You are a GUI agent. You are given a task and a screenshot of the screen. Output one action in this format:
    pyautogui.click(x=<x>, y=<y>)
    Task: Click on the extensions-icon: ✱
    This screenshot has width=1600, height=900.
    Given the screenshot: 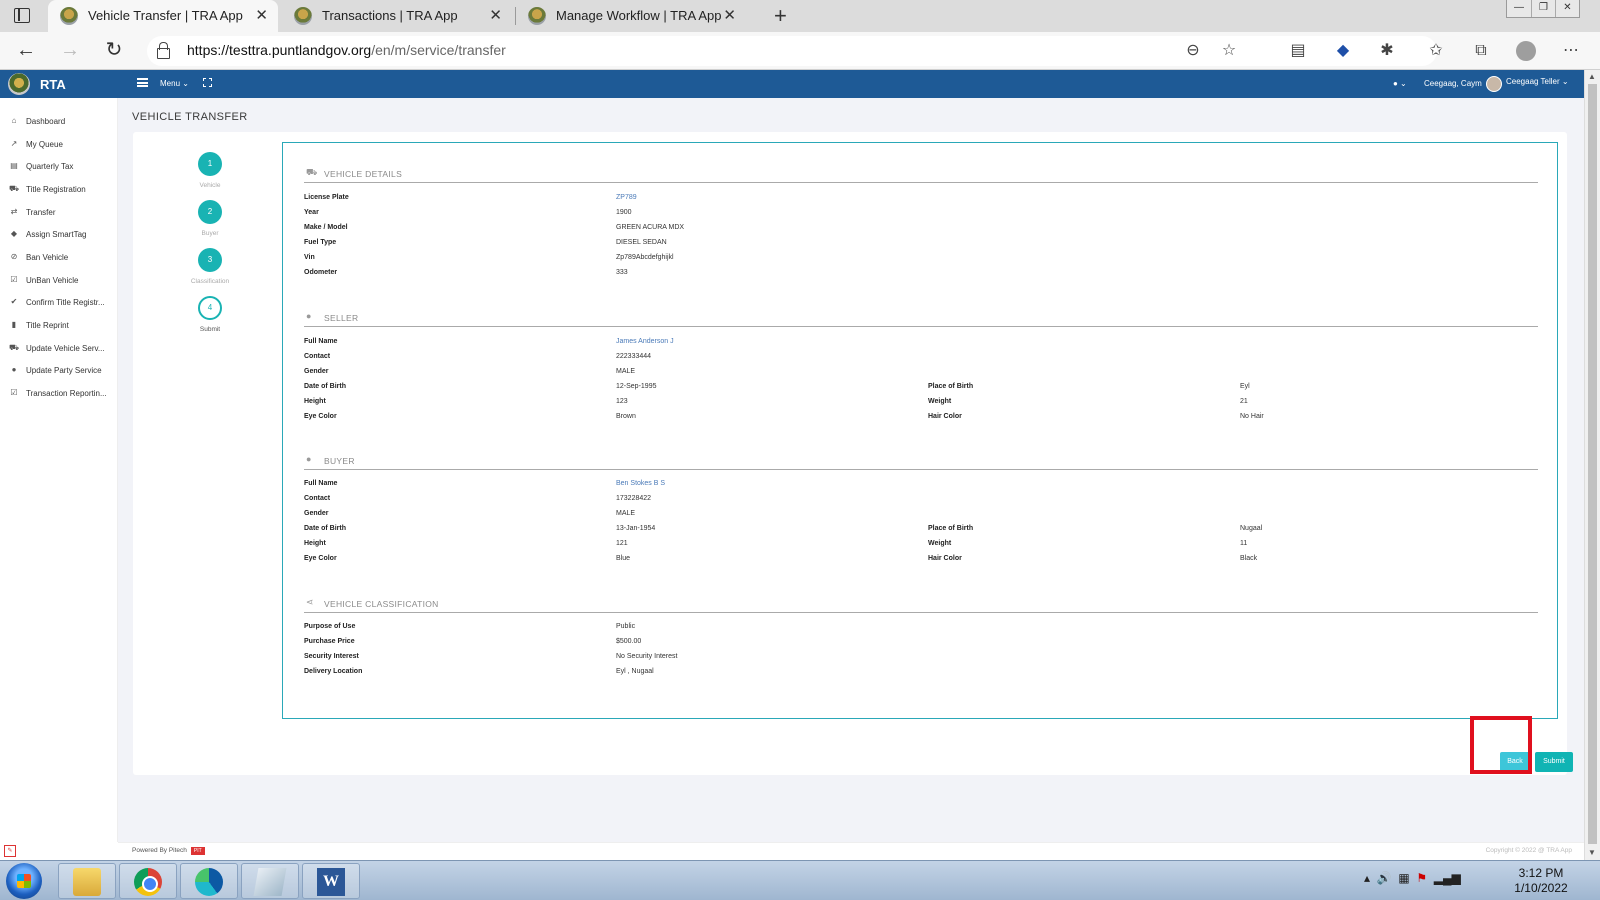 What is the action you would take?
    pyautogui.click(x=1387, y=51)
    